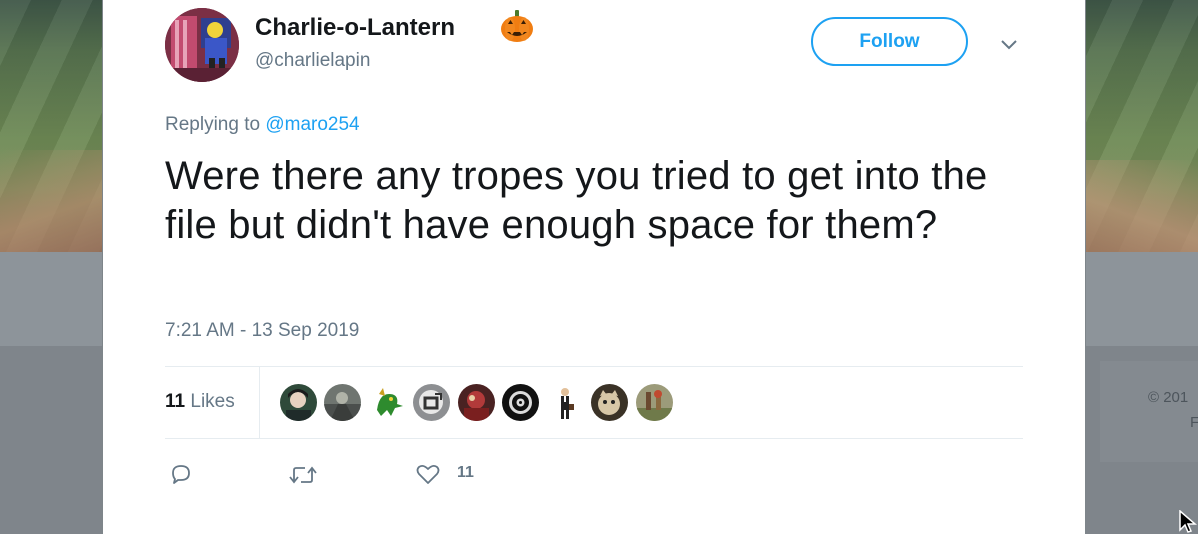 This screenshot has height=534, width=1198. I want to click on like-count: 11, so click(465, 473).